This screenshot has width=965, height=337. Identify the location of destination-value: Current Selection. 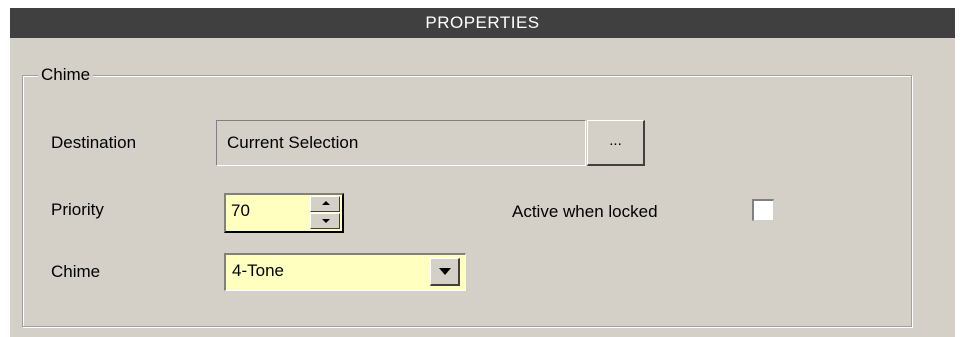
(293, 142).